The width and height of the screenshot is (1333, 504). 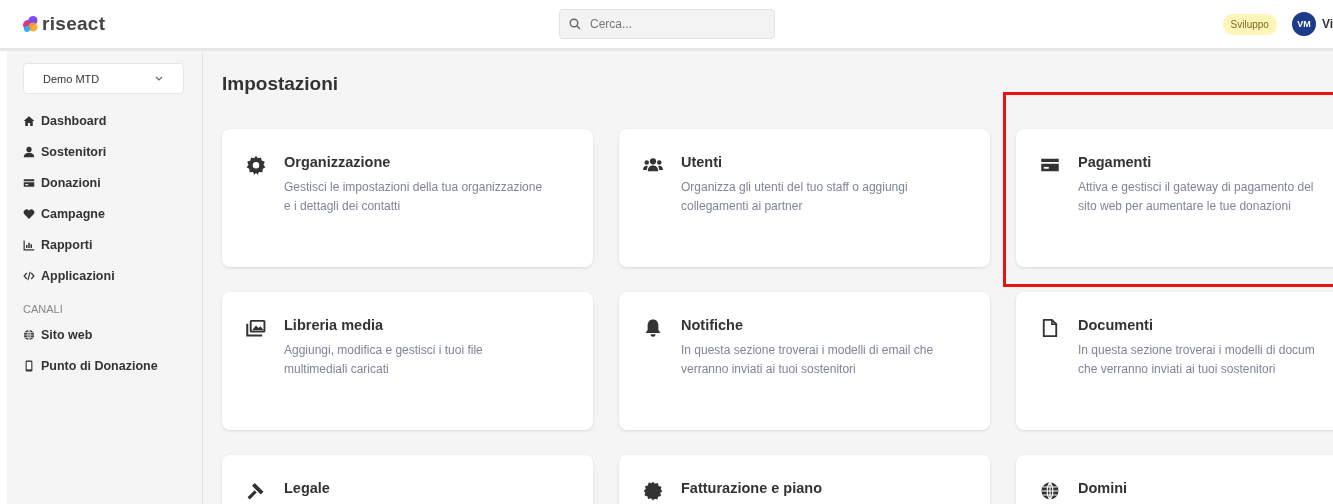 I want to click on settings-card: Pagamenti Attiva e gestisci il gateway di pagamento del sito web per aumentare le tue donazioni, so click(x=1174, y=198).